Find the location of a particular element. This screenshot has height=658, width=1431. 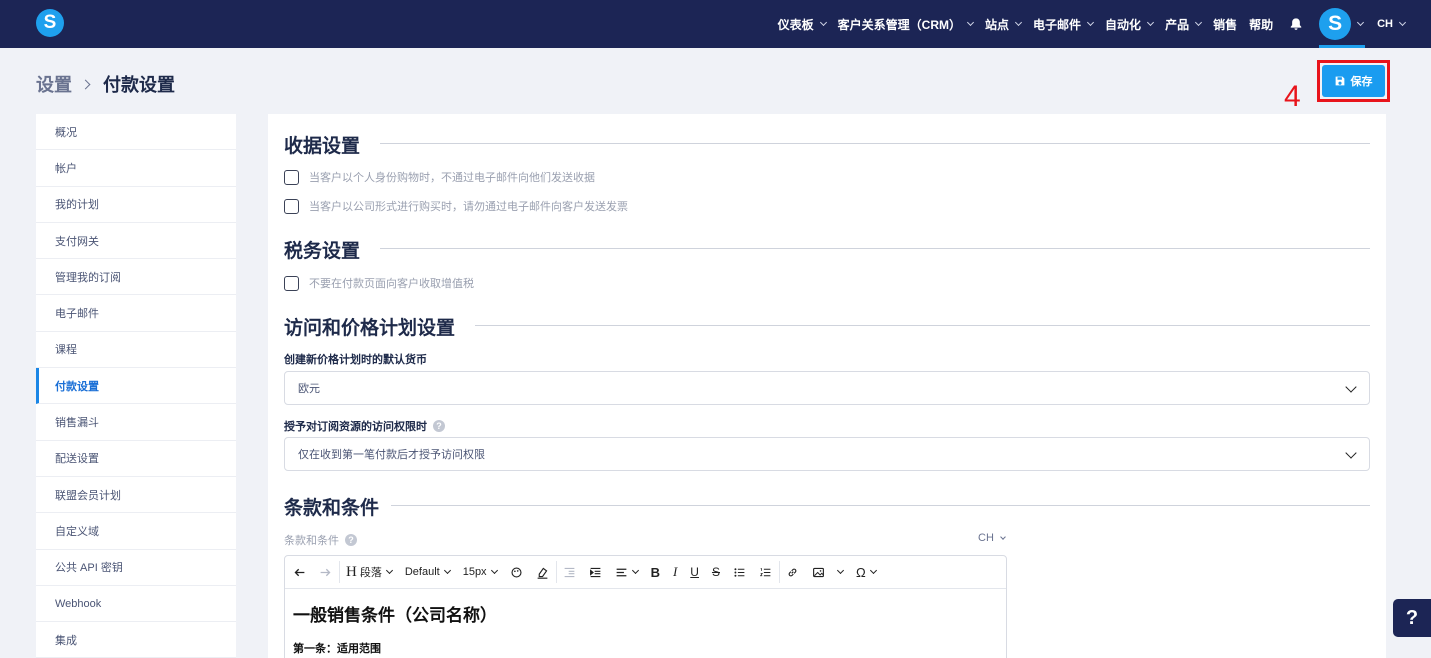

receipt-option-company: 当客户以公司形式进行购买时，请勿通过电子邮件向客户发送发票 is located at coordinates (456, 206).